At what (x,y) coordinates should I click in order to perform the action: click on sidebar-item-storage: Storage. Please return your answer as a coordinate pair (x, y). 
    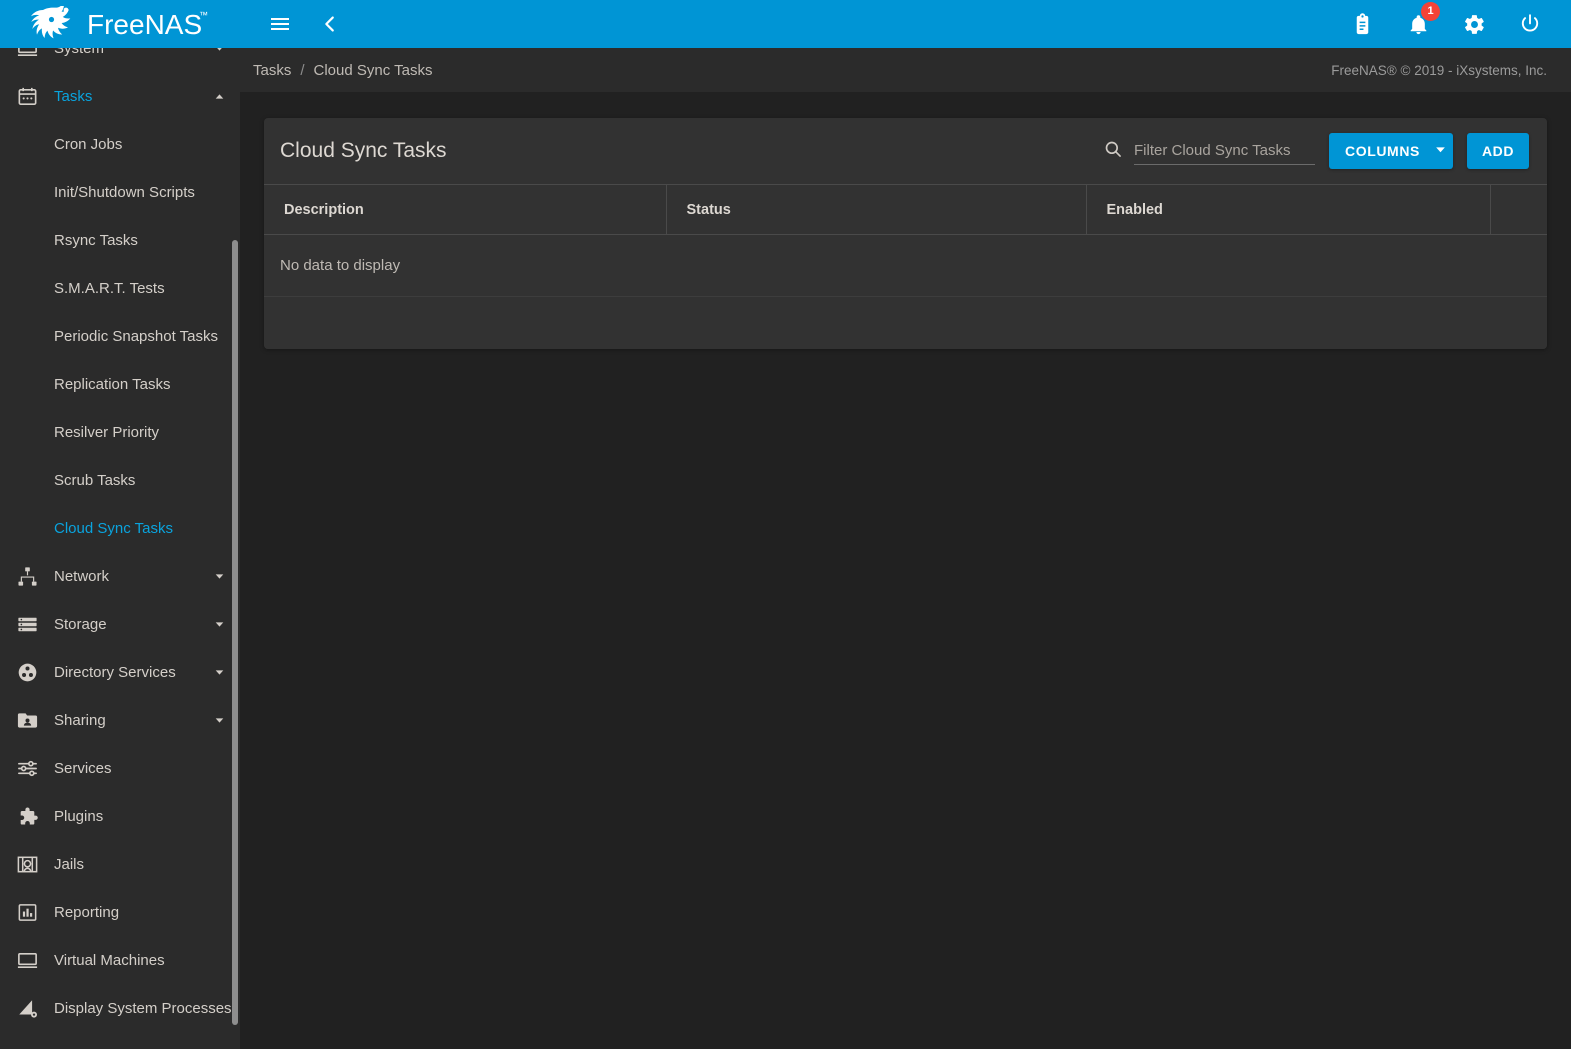
    Looking at the image, I should click on (120, 624).